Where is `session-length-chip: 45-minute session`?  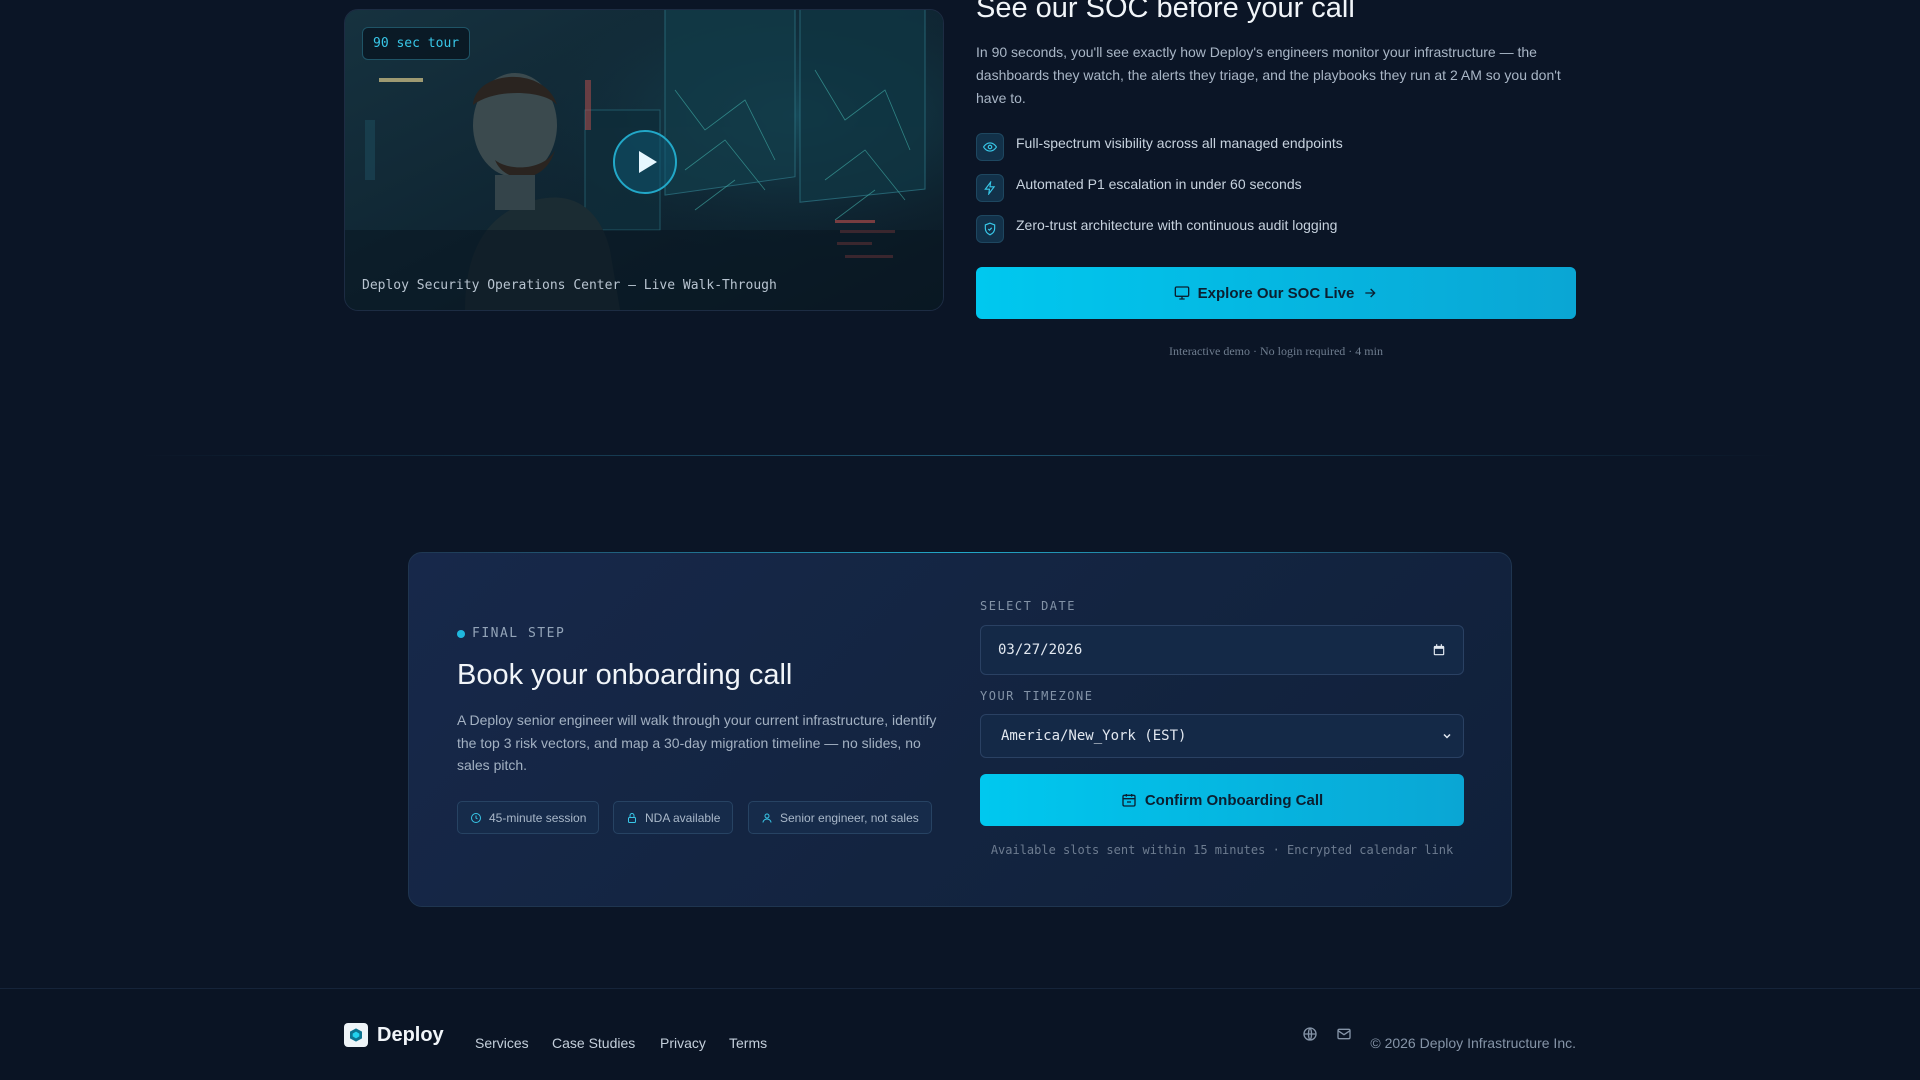 session-length-chip: 45-minute session is located at coordinates (528, 817).